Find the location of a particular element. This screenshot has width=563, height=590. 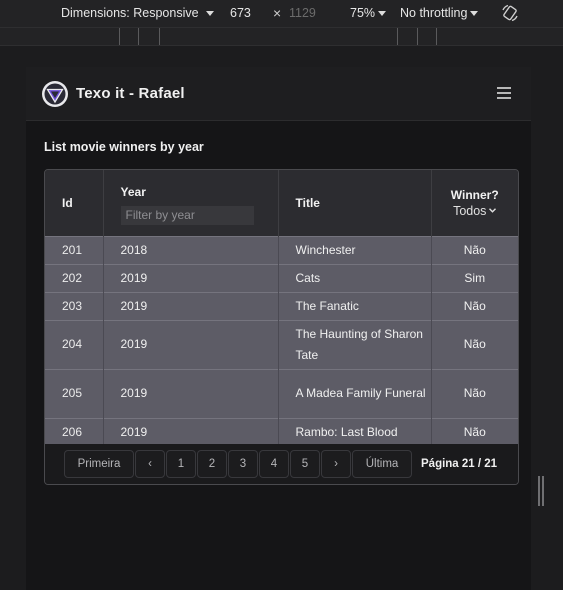

cell-id: 202 is located at coordinates (74, 277).